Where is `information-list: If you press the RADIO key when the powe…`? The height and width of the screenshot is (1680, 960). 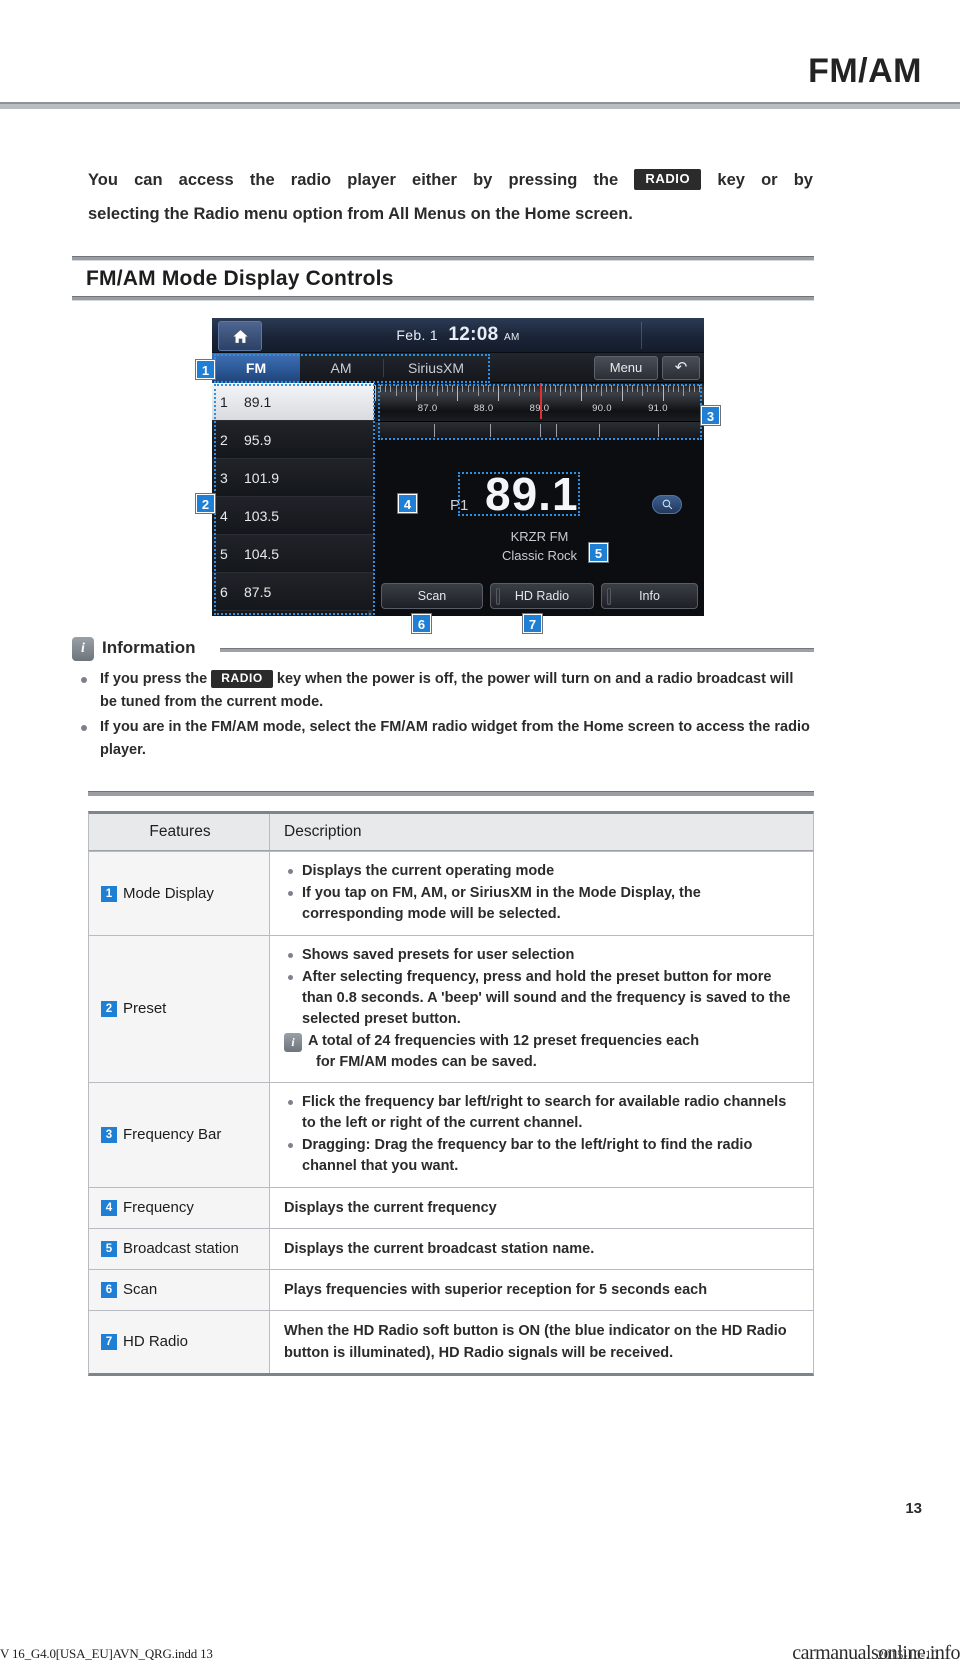 information-list: If you press the RADIO key when the powe… is located at coordinates (443, 715).